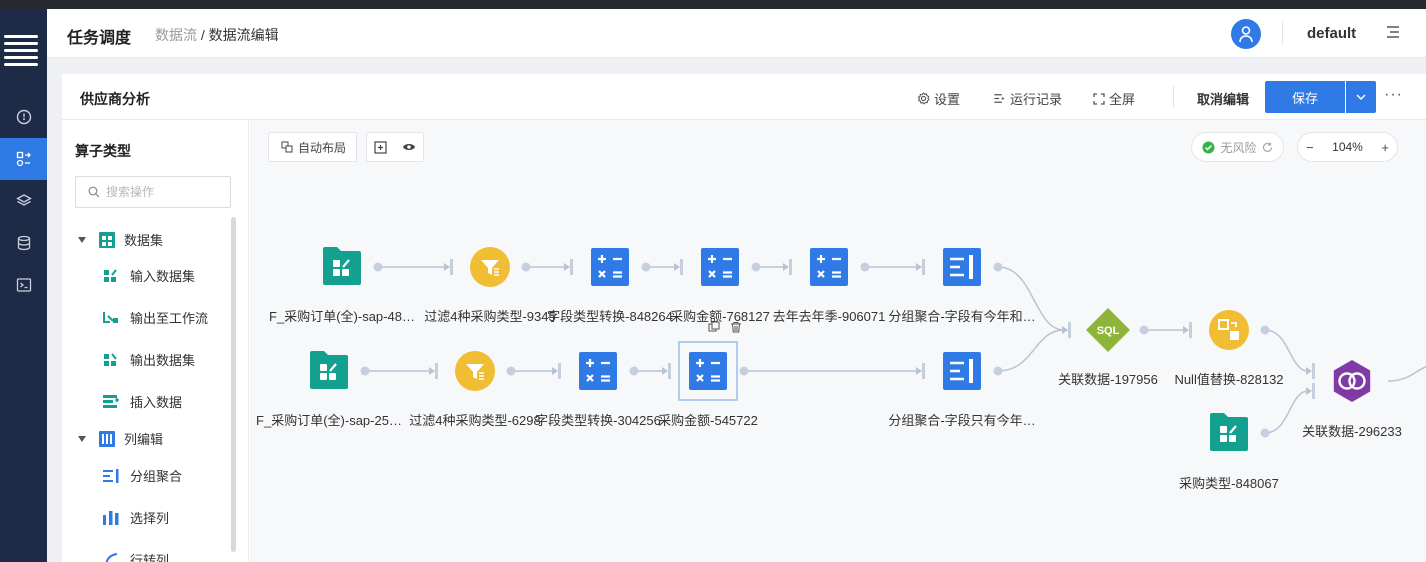 This screenshot has height=562, width=1426. I want to click on operator-input-dataset: 输入数据集, so click(148, 275).